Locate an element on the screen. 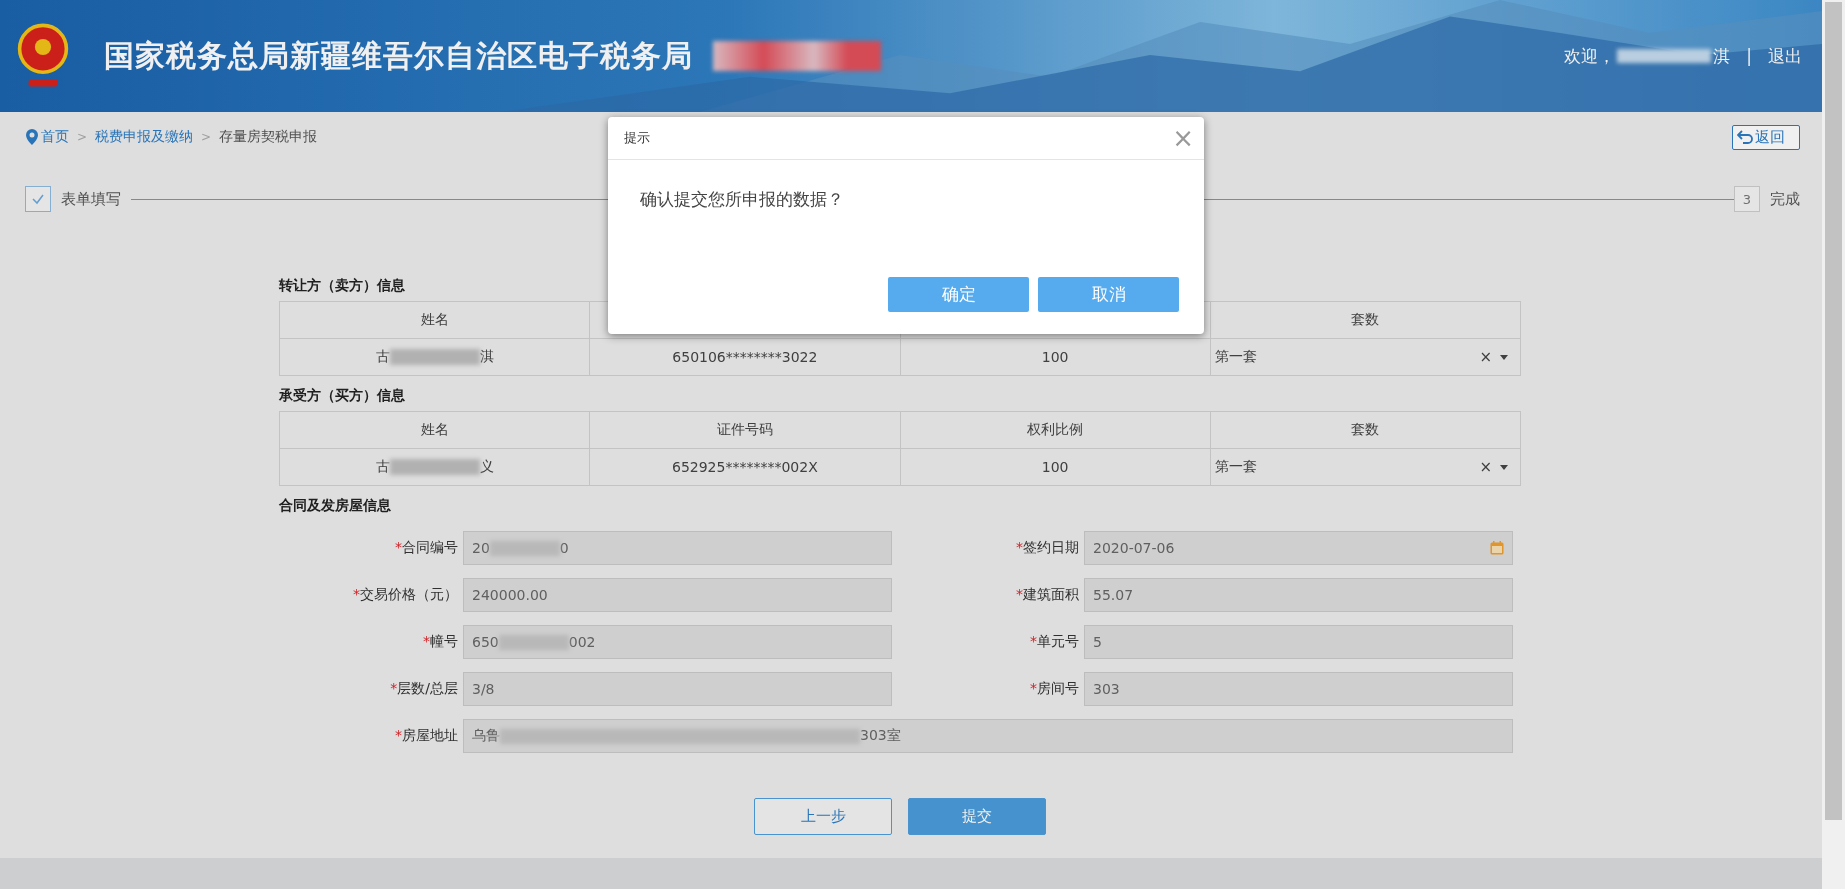 The width and height of the screenshot is (1845, 889). welcome-text: 欢迎， is located at coordinates (1590, 56).